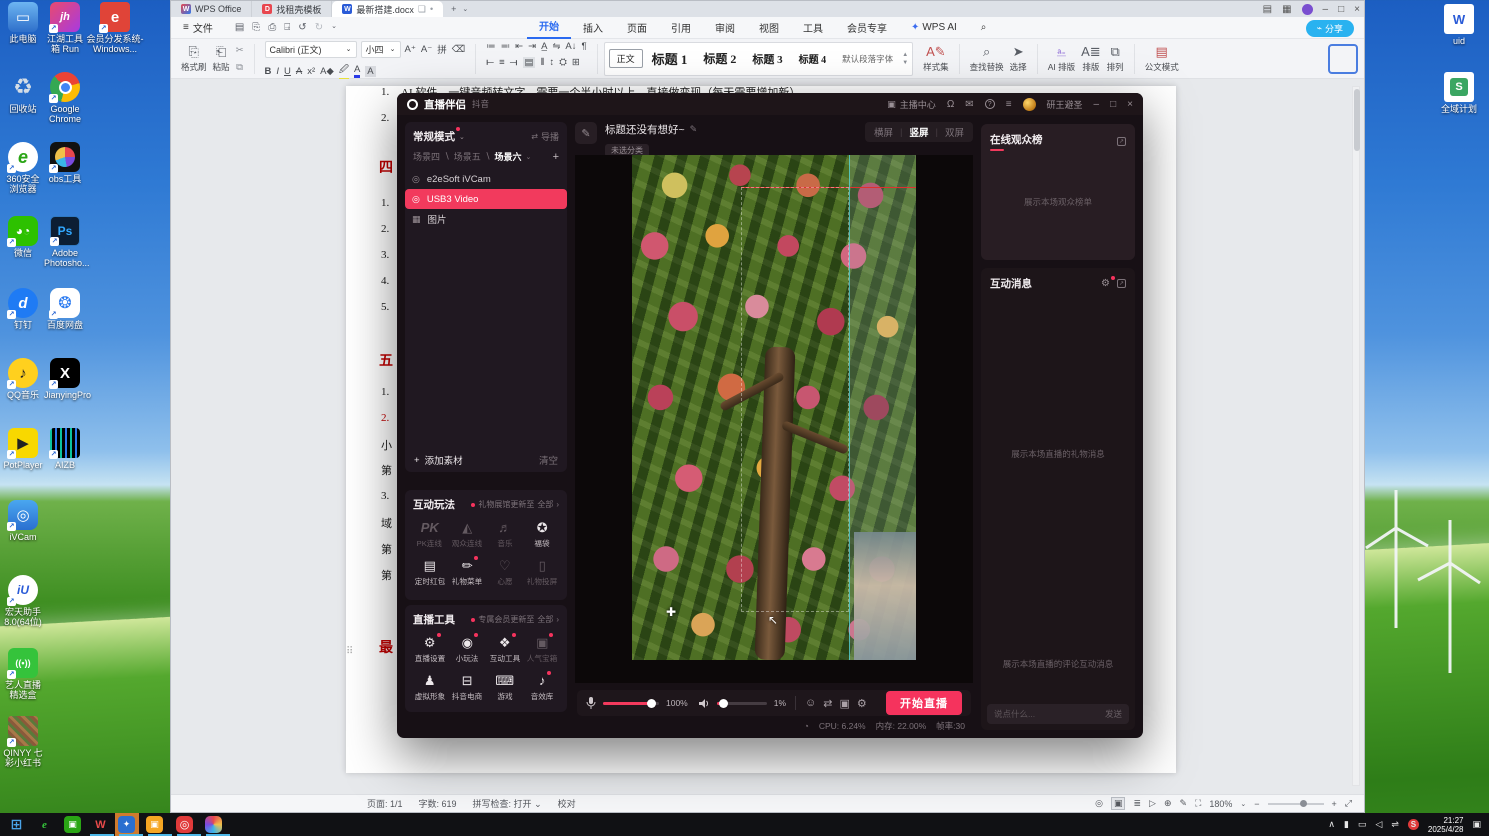 This screenshot has height=836, width=1489. Describe the element at coordinates (867, 59) in the screenshot. I see `style-default-font: 默认段落字体` at that location.